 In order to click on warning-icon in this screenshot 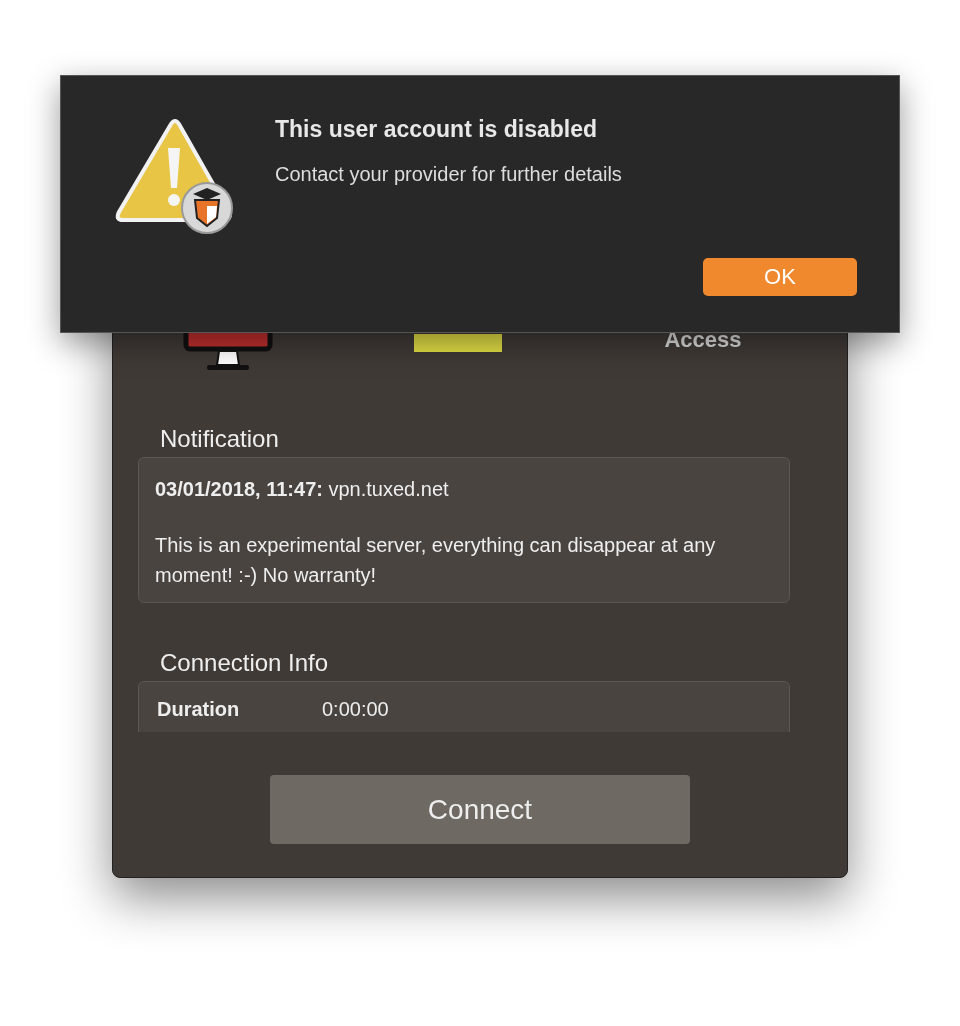, I will do `click(174, 176)`.